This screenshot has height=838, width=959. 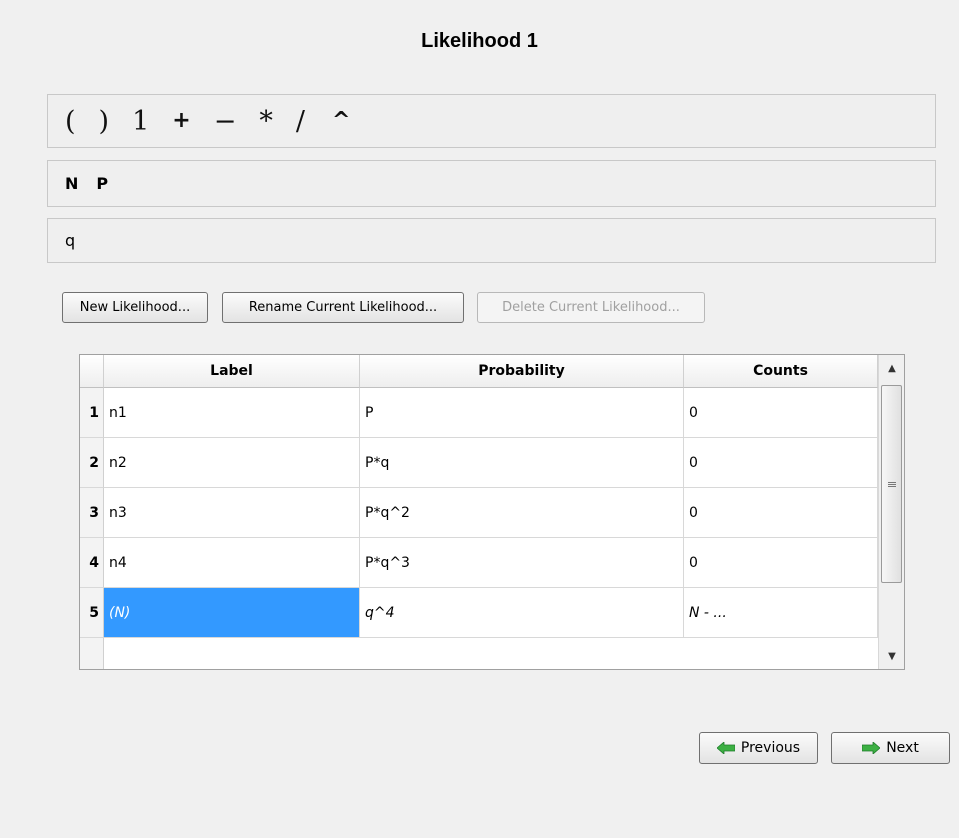 I want to click on scroll-down-icon: ▼, so click(x=891, y=656).